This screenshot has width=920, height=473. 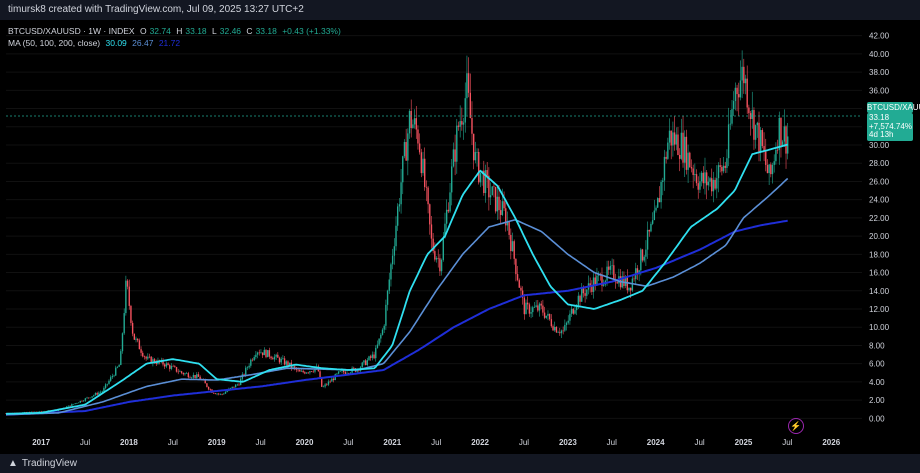 What do you see at coordinates (877, 364) in the screenshot?
I see `y-tick-label: 6.00` at bounding box center [877, 364].